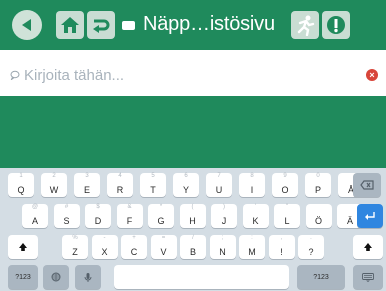  I want to click on shift-icon, so click(23, 247).